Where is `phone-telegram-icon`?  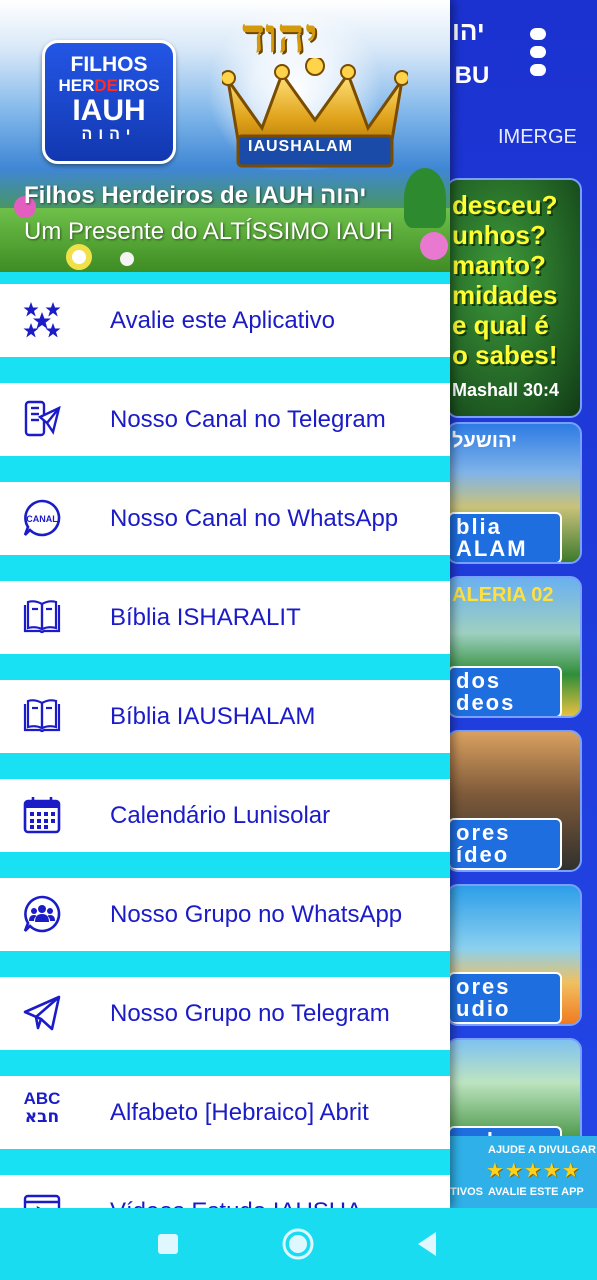
phone-telegram-icon is located at coordinates (42, 419).